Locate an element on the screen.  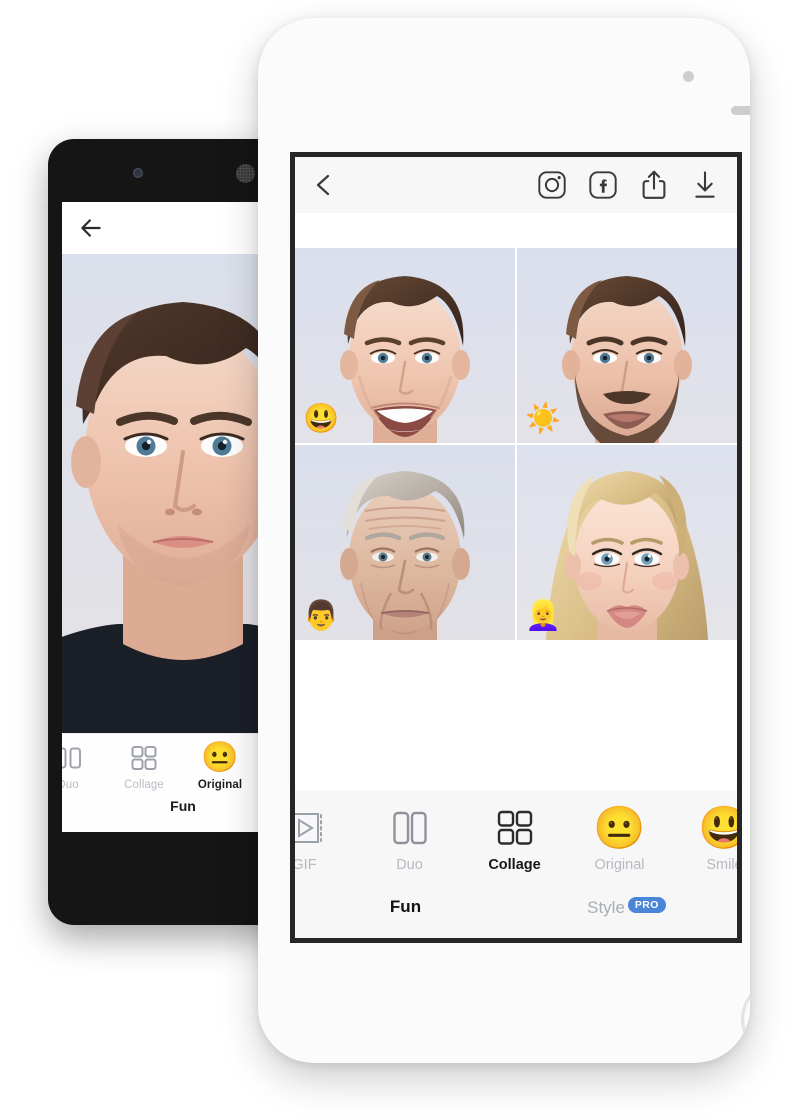
download-icon is located at coordinates (705, 185).